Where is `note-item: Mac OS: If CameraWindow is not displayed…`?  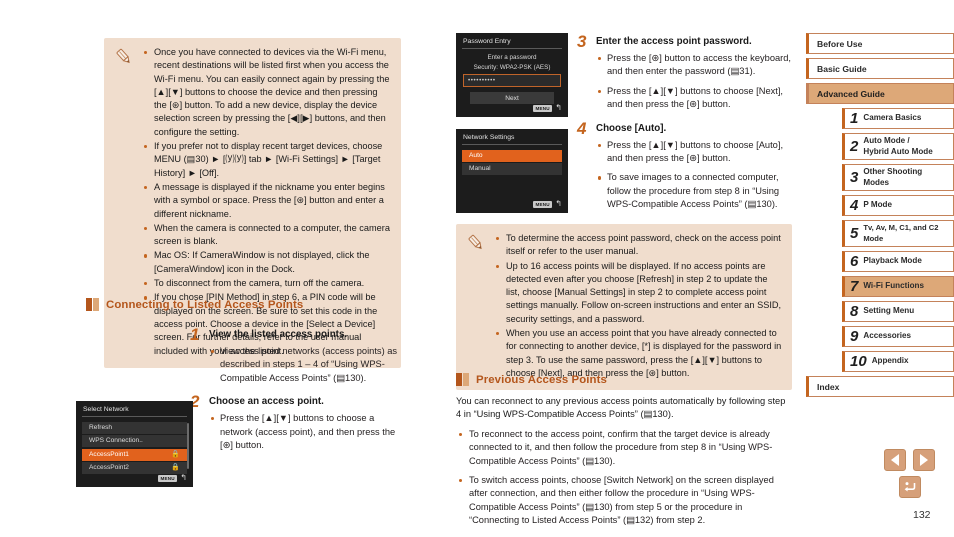
note-item: Mac OS: If CameraWindow is not displayed… is located at coordinates (266, 262).